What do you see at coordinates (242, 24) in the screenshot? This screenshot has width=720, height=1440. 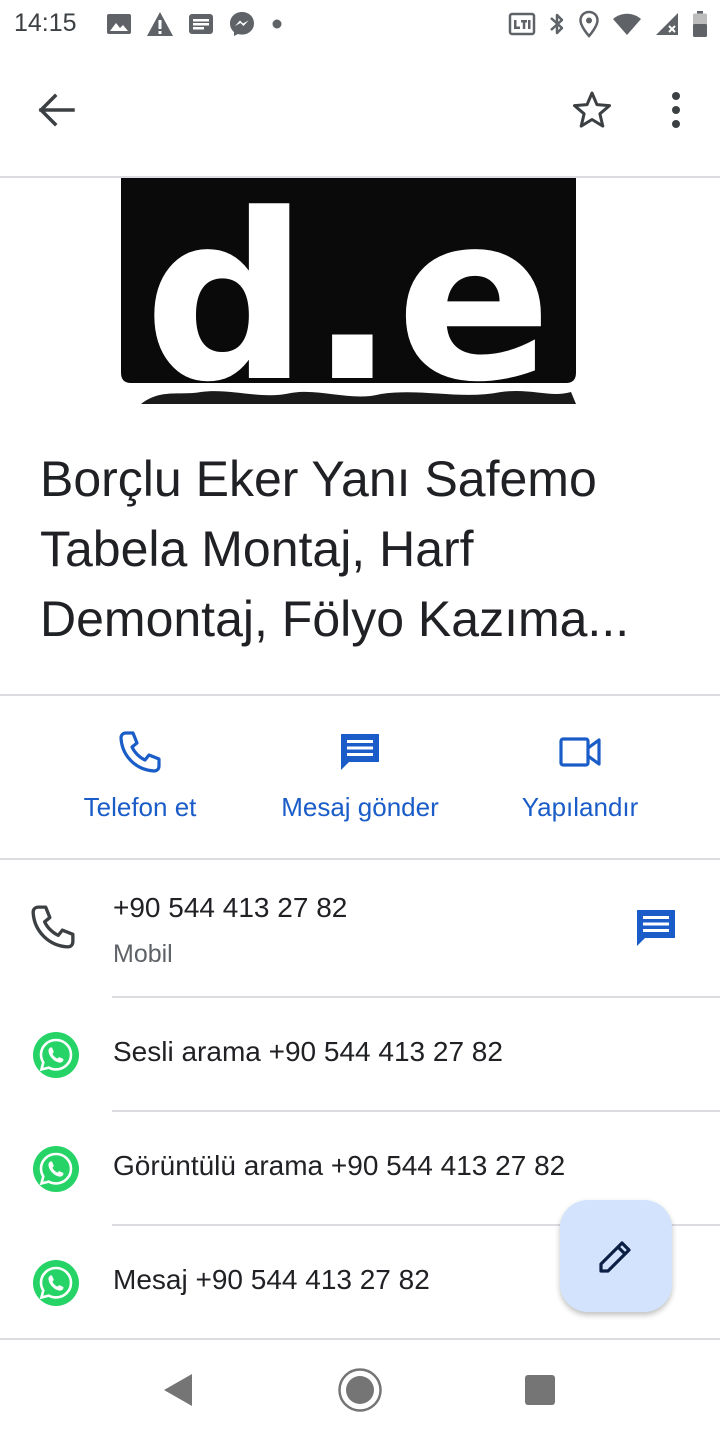 I see `messenger-icon` at bounding box center [242, 24].